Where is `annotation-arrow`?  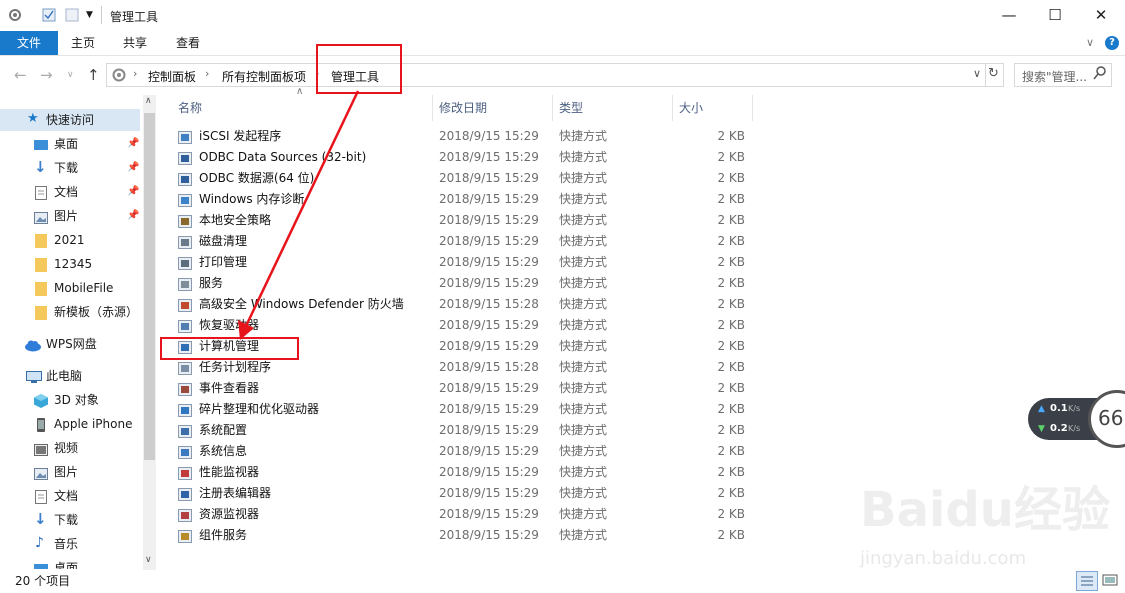
annotation-arrow is located at coordinates (299, 215).